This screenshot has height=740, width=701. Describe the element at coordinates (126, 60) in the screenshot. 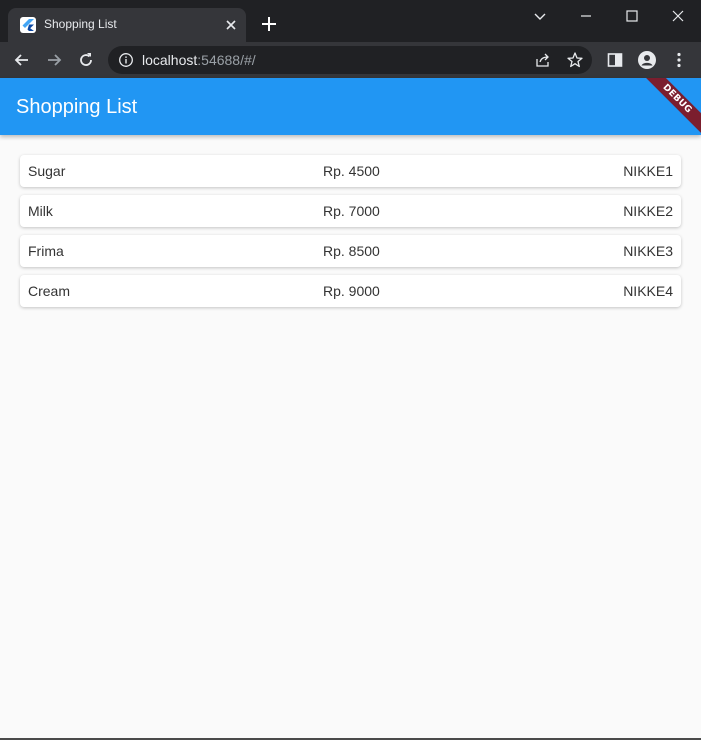

I see `info-icon` at that location.